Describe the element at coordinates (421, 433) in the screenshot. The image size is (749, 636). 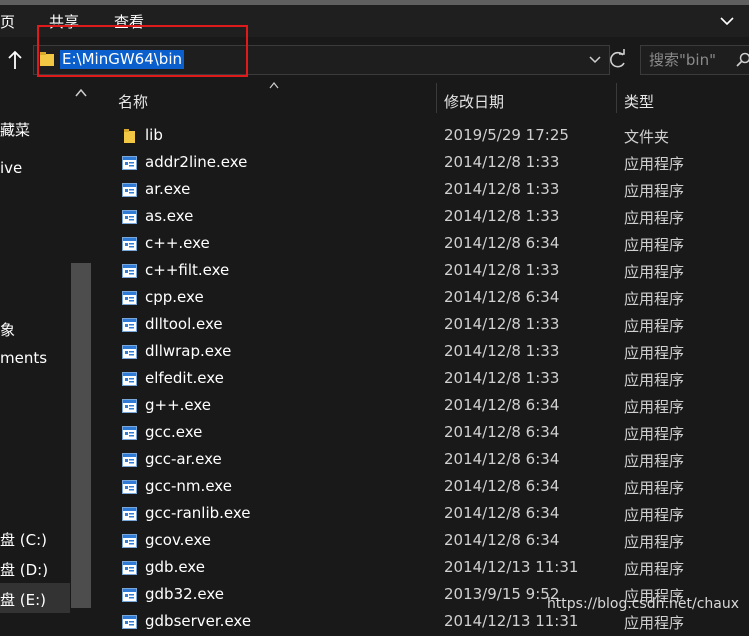
I see `file-row: gcc.exe2014/12/8 6:34应用程序` at that location.